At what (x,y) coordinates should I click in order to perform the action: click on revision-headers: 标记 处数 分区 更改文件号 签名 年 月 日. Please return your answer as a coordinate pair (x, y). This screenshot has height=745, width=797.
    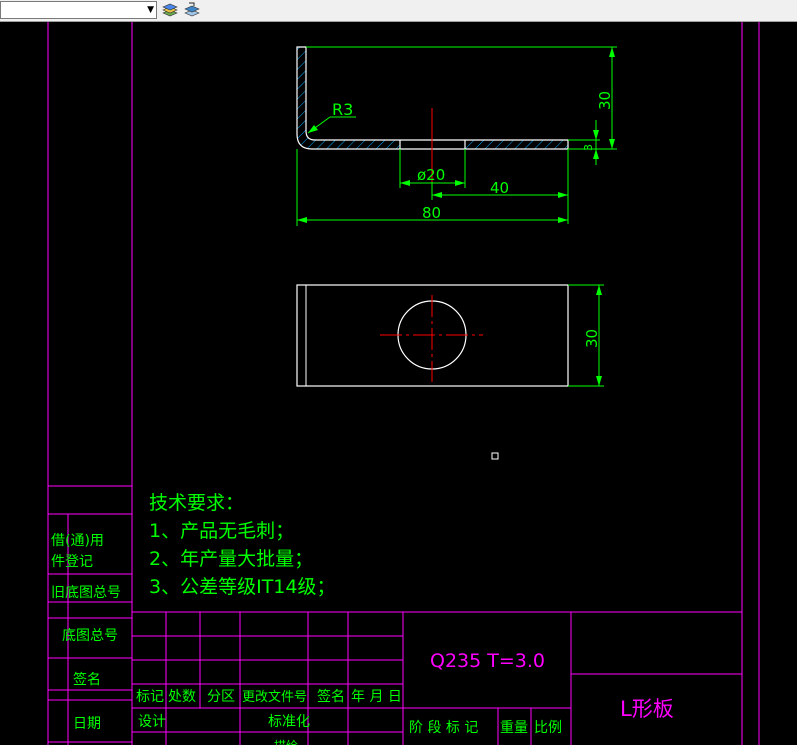
    Looking at the image, I should click on (269, 696).